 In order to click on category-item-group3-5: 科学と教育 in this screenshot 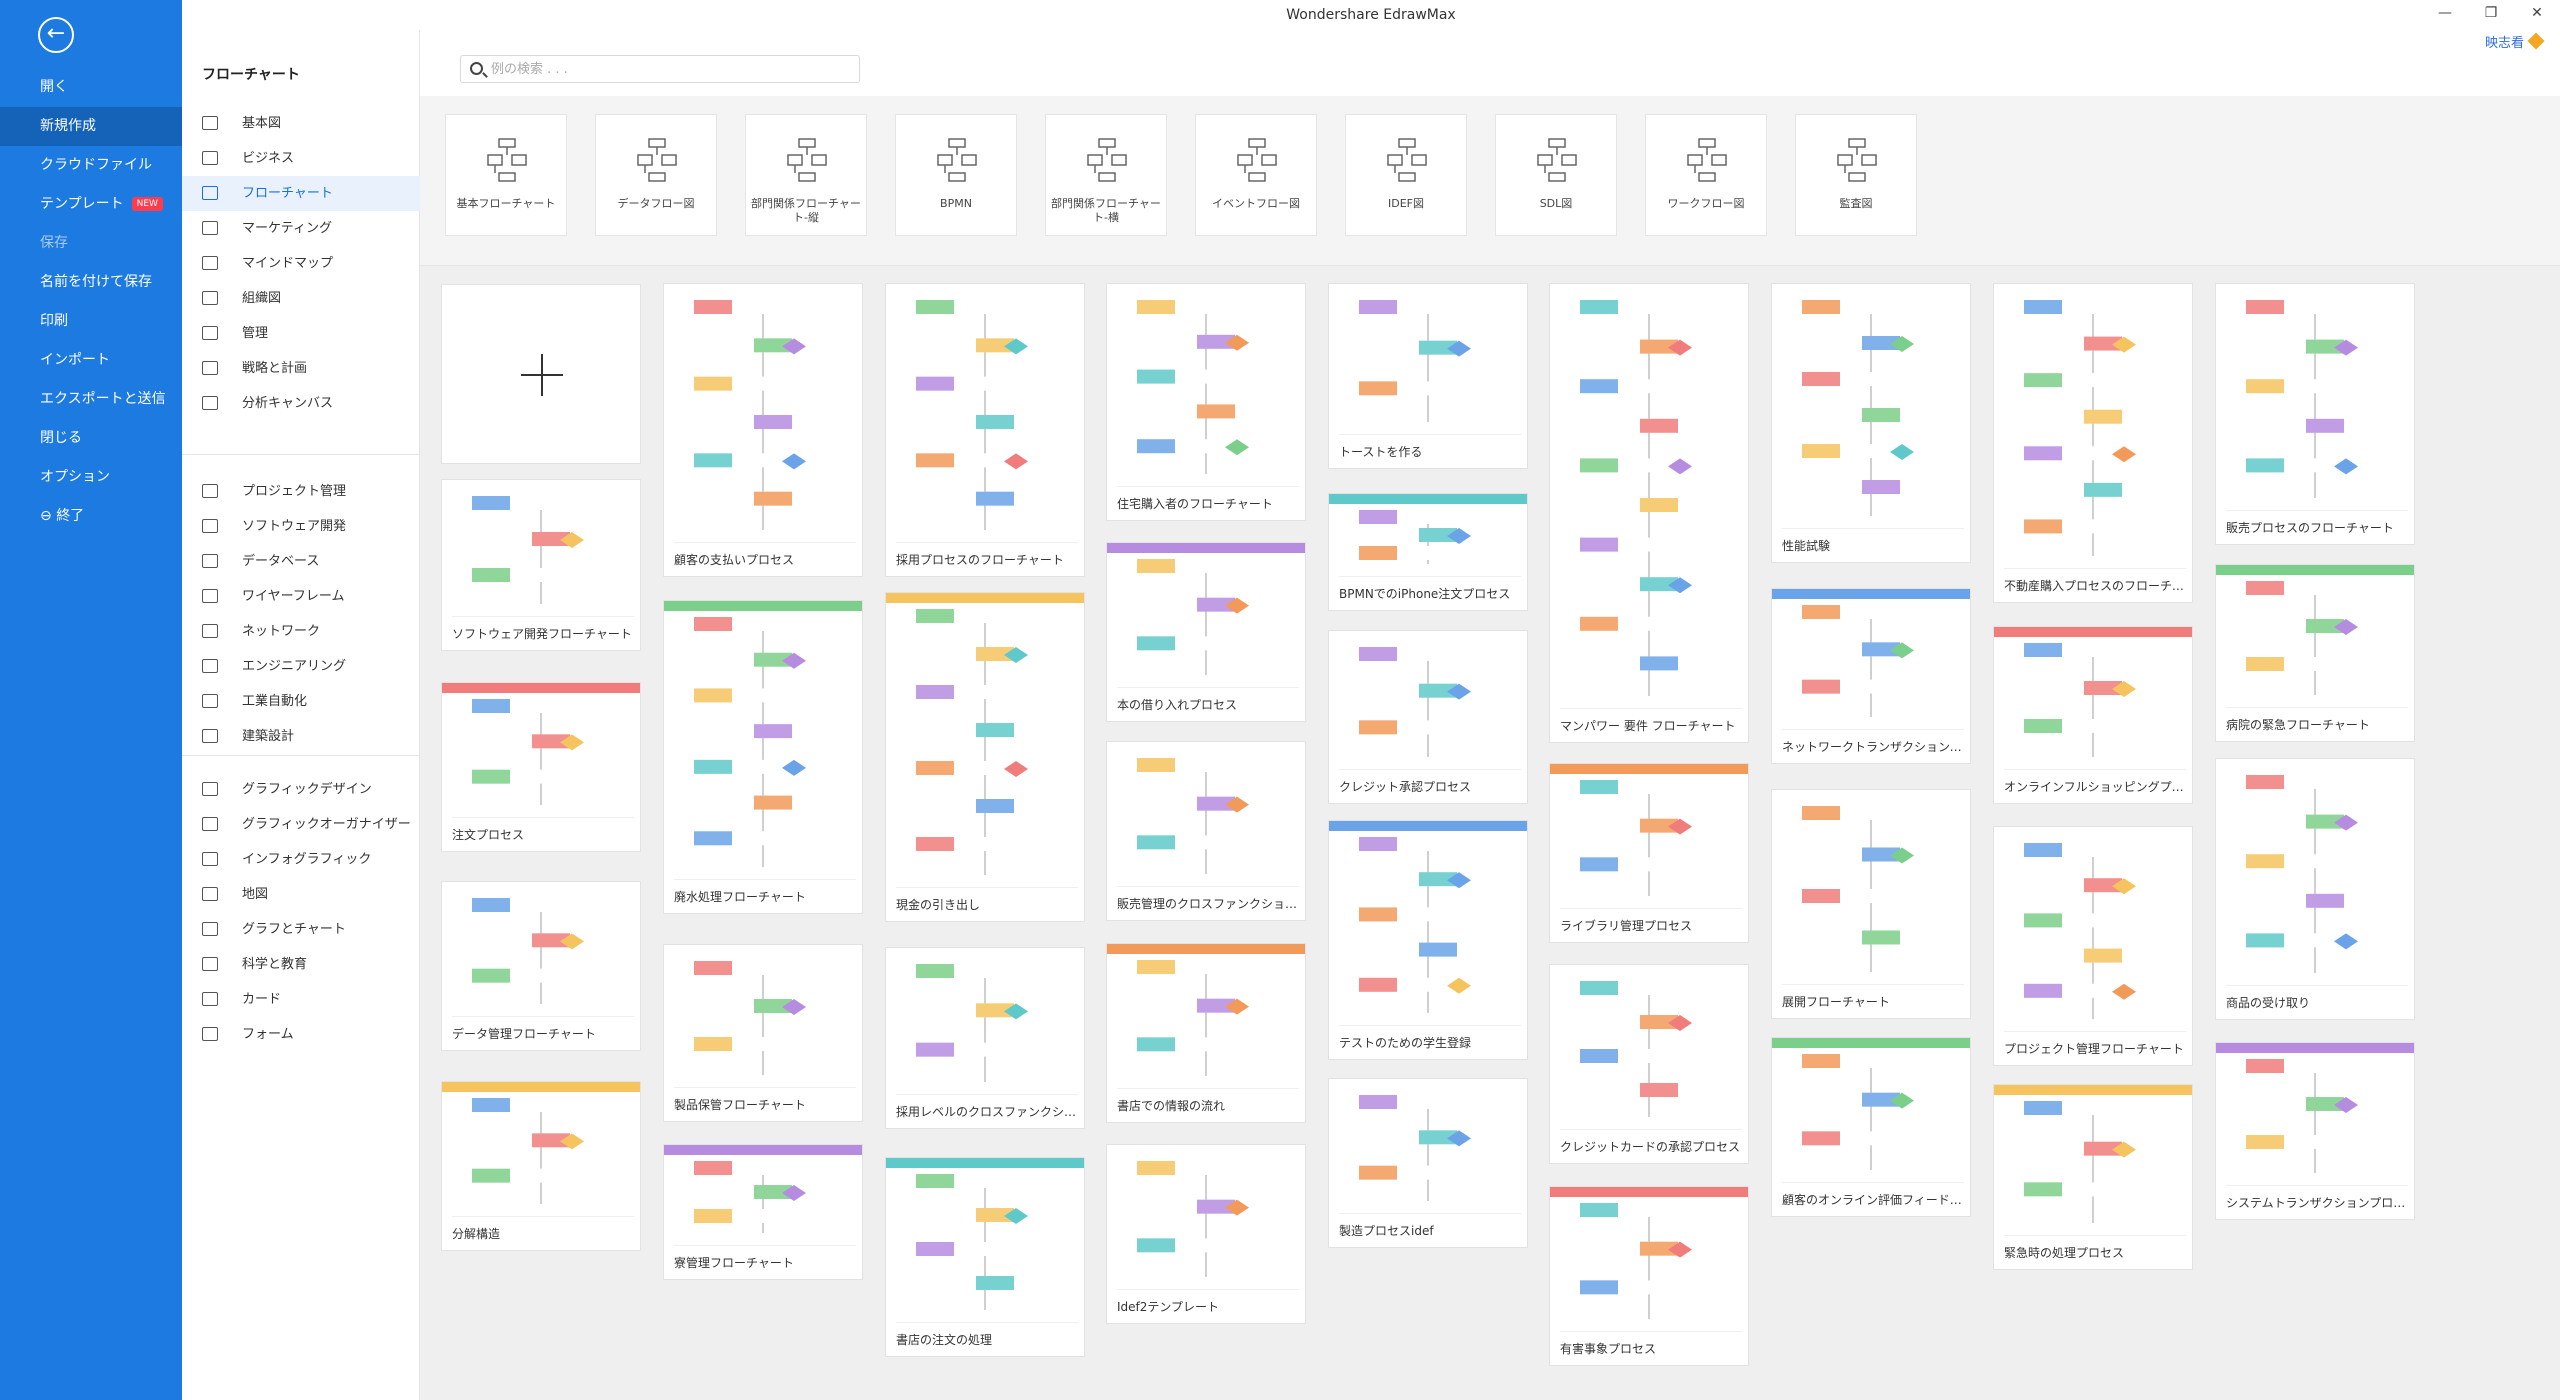, I will do `click(301, 964)`.